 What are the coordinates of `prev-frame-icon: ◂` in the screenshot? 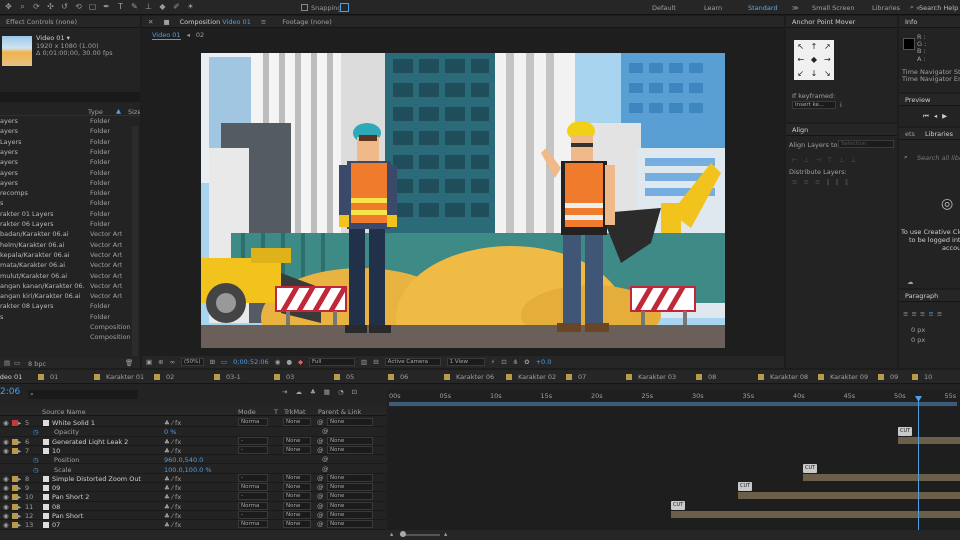 It's located at (935, 116).